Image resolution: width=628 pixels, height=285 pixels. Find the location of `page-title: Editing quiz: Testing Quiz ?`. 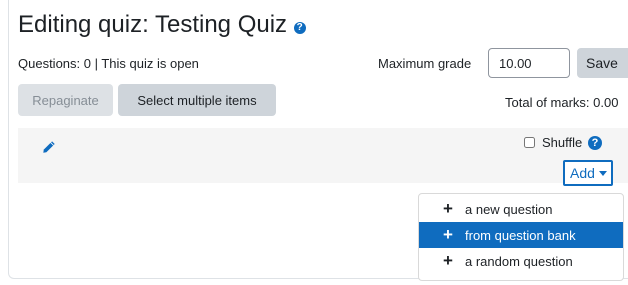

page-title: Editing quiz: Testing Quiz ? is located at coordinates (162, 25).